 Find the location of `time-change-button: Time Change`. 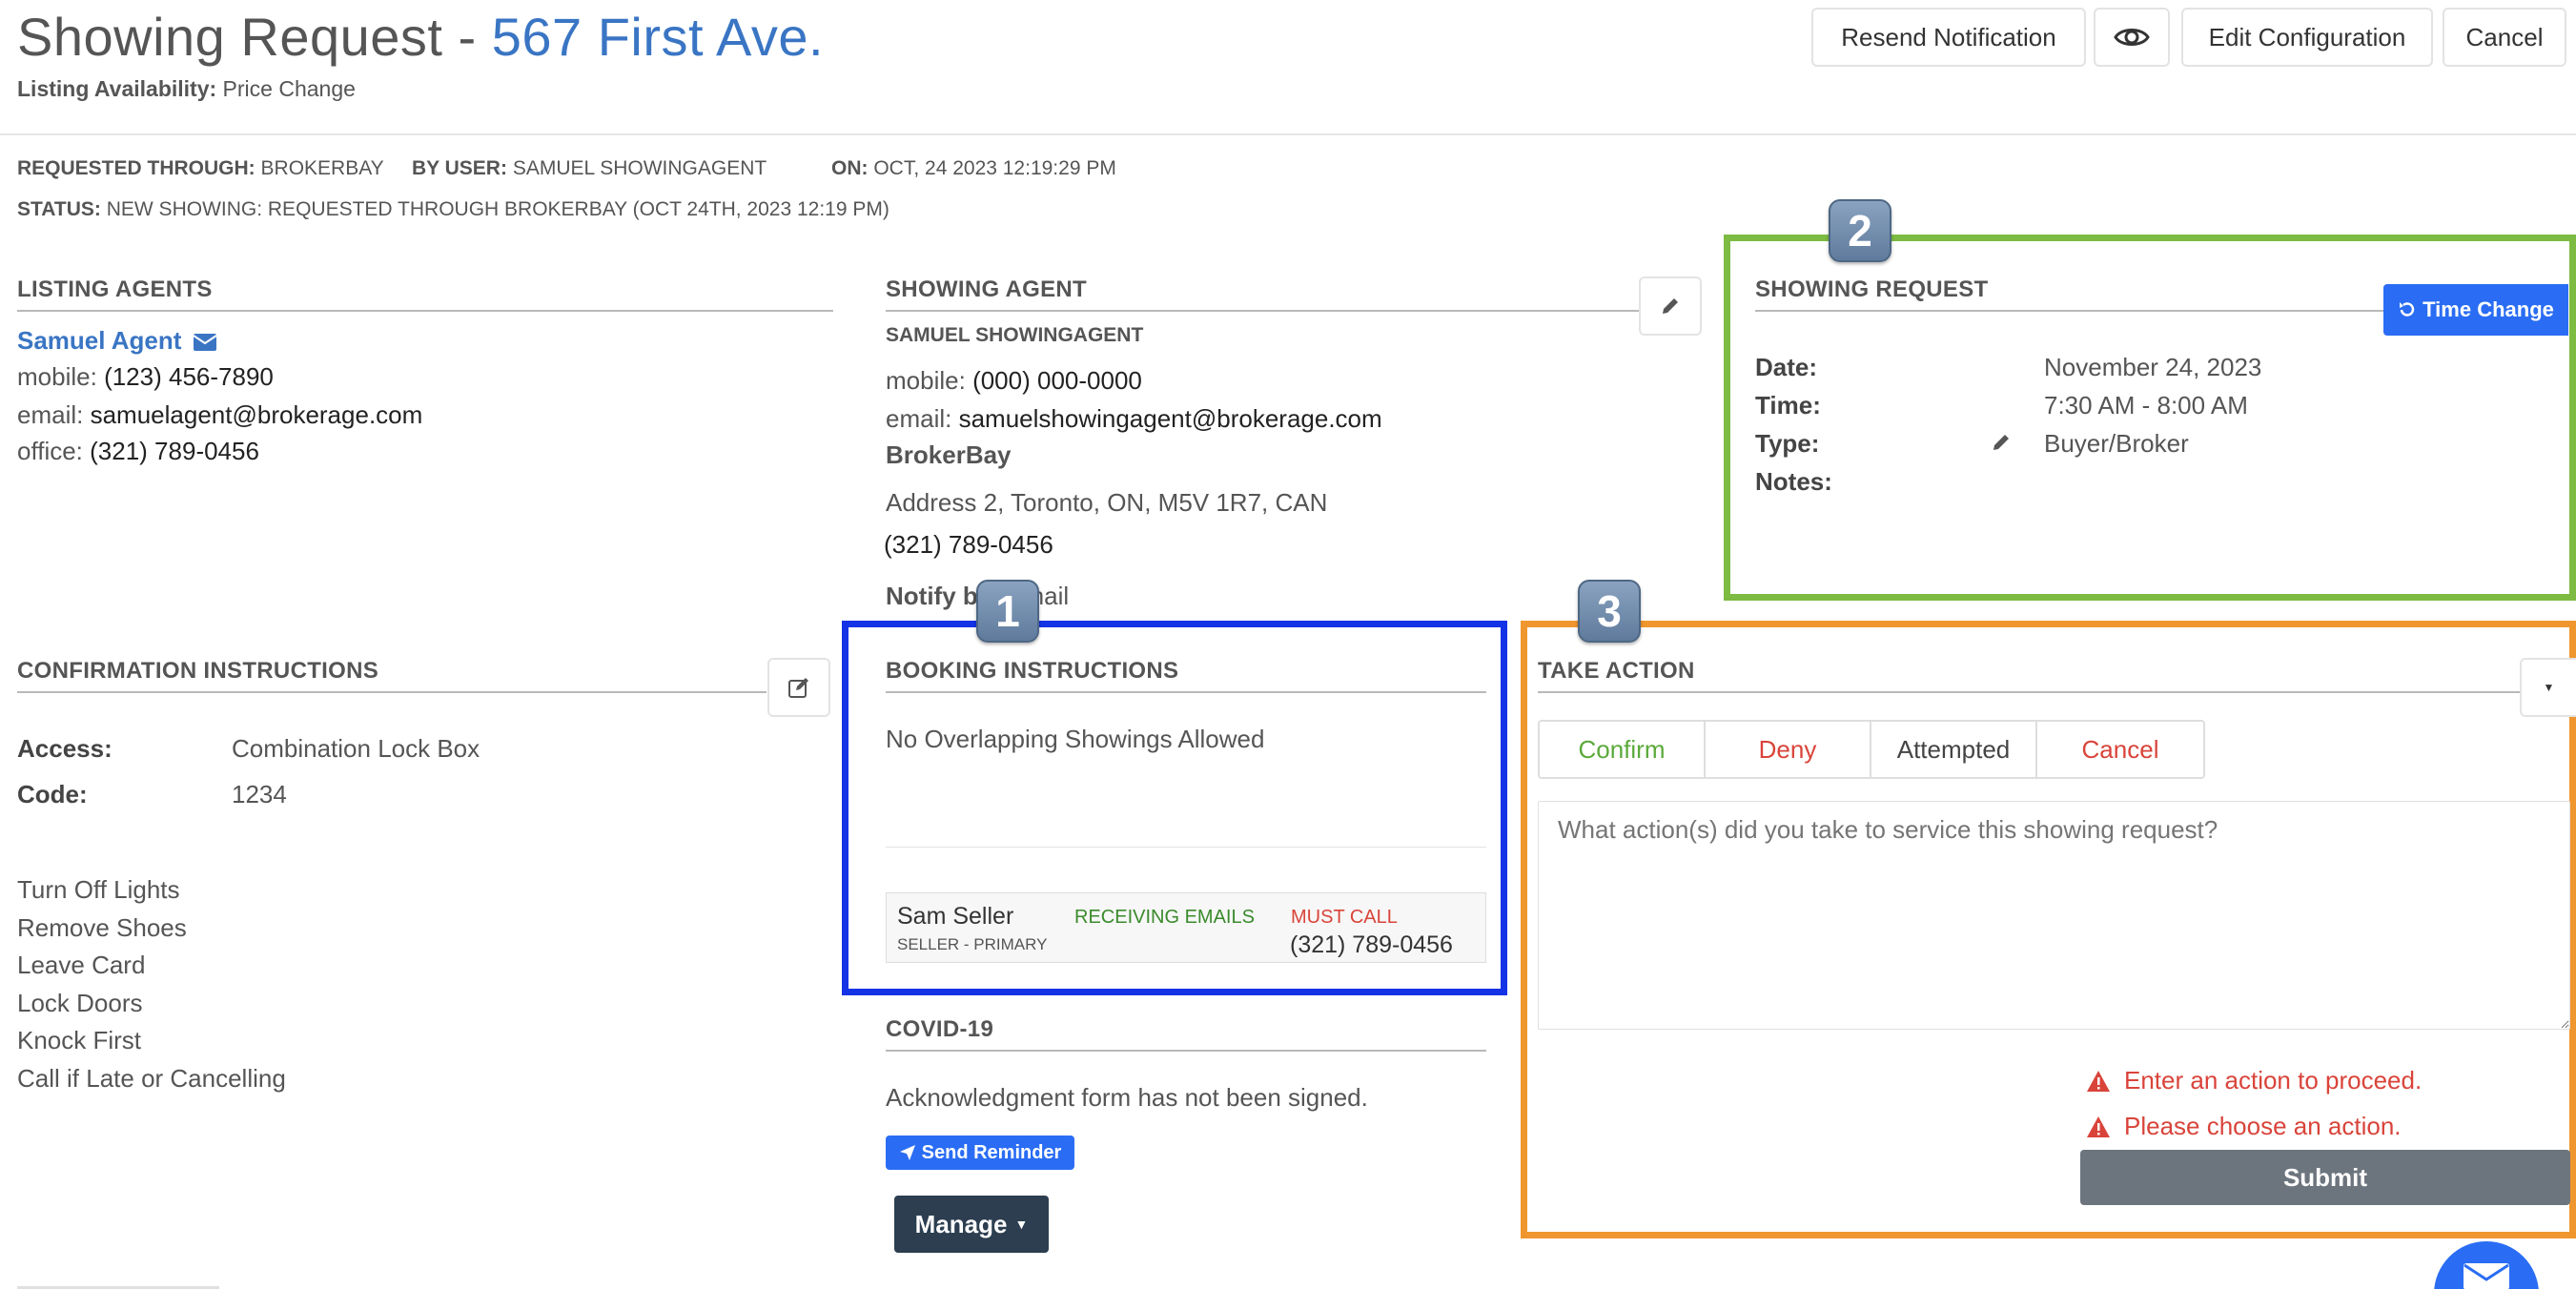

time-change-button: Time Change is located at coordinates (2475, 310).